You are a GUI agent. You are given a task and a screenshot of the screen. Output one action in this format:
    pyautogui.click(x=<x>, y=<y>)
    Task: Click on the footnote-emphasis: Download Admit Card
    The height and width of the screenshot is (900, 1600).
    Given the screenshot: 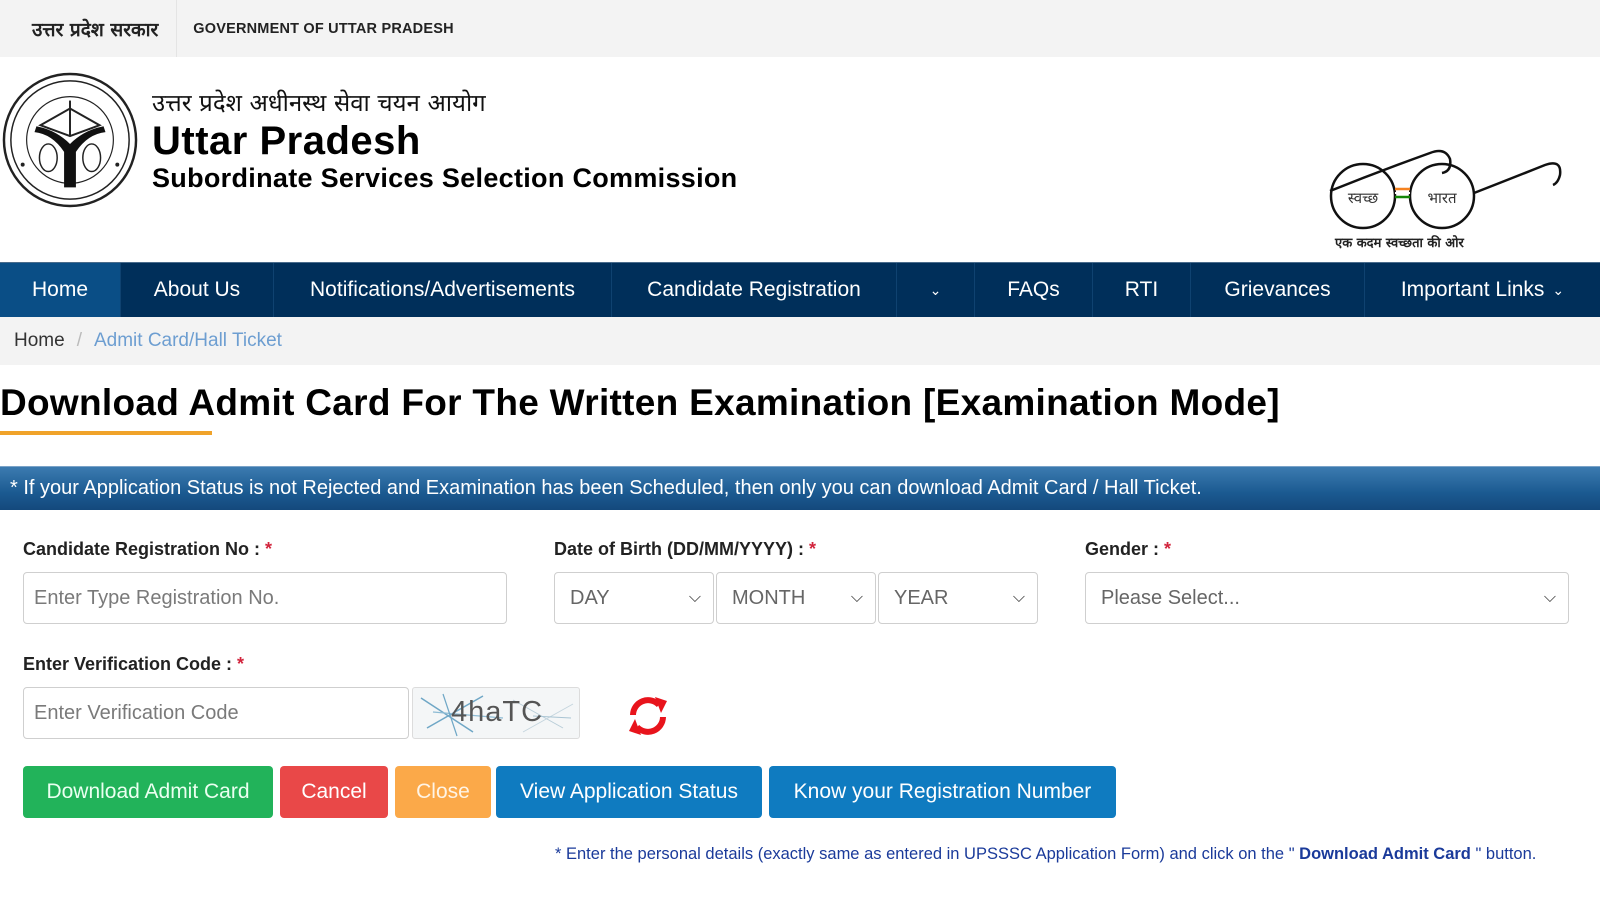 What is the action you would take?
    pyautogui.click(x=1385, y=854)
    